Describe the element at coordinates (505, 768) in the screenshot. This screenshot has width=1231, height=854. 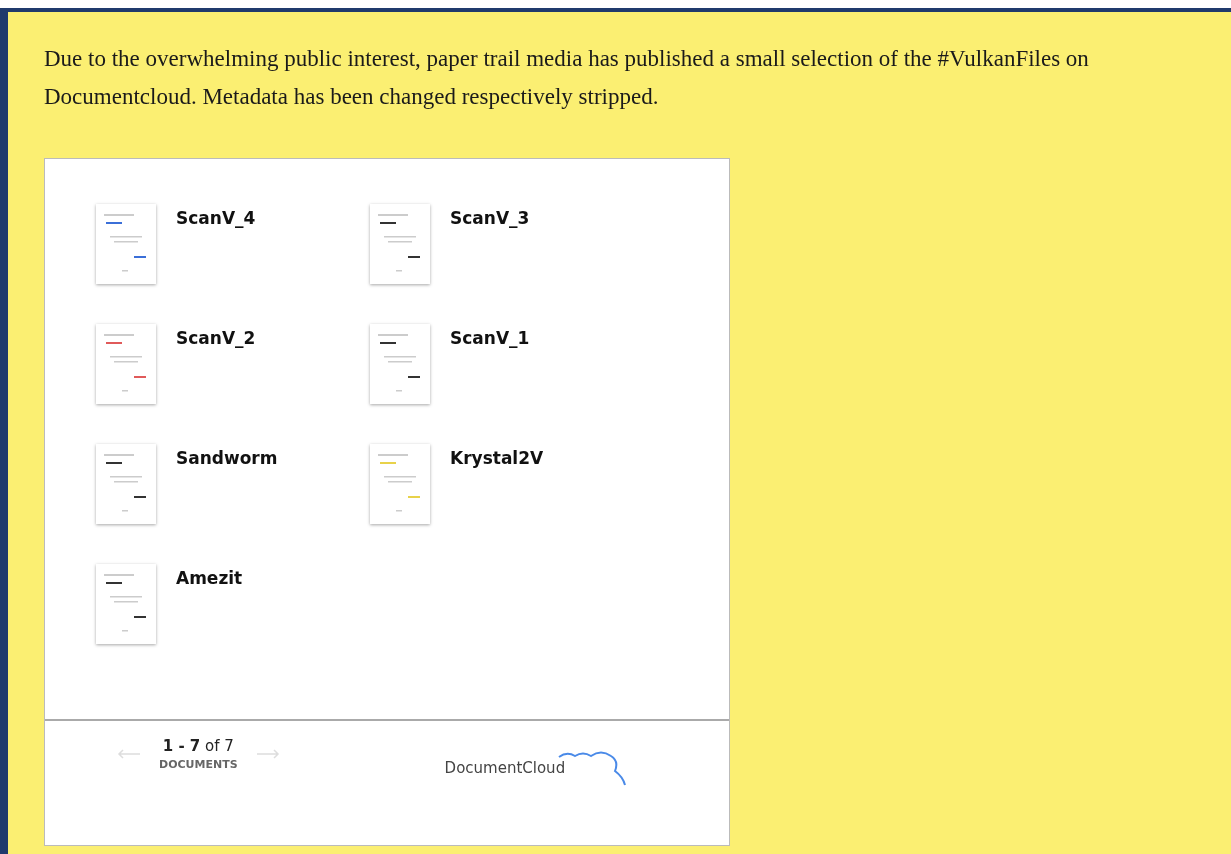
I see `brand-name: DocumentCloud` at that location.